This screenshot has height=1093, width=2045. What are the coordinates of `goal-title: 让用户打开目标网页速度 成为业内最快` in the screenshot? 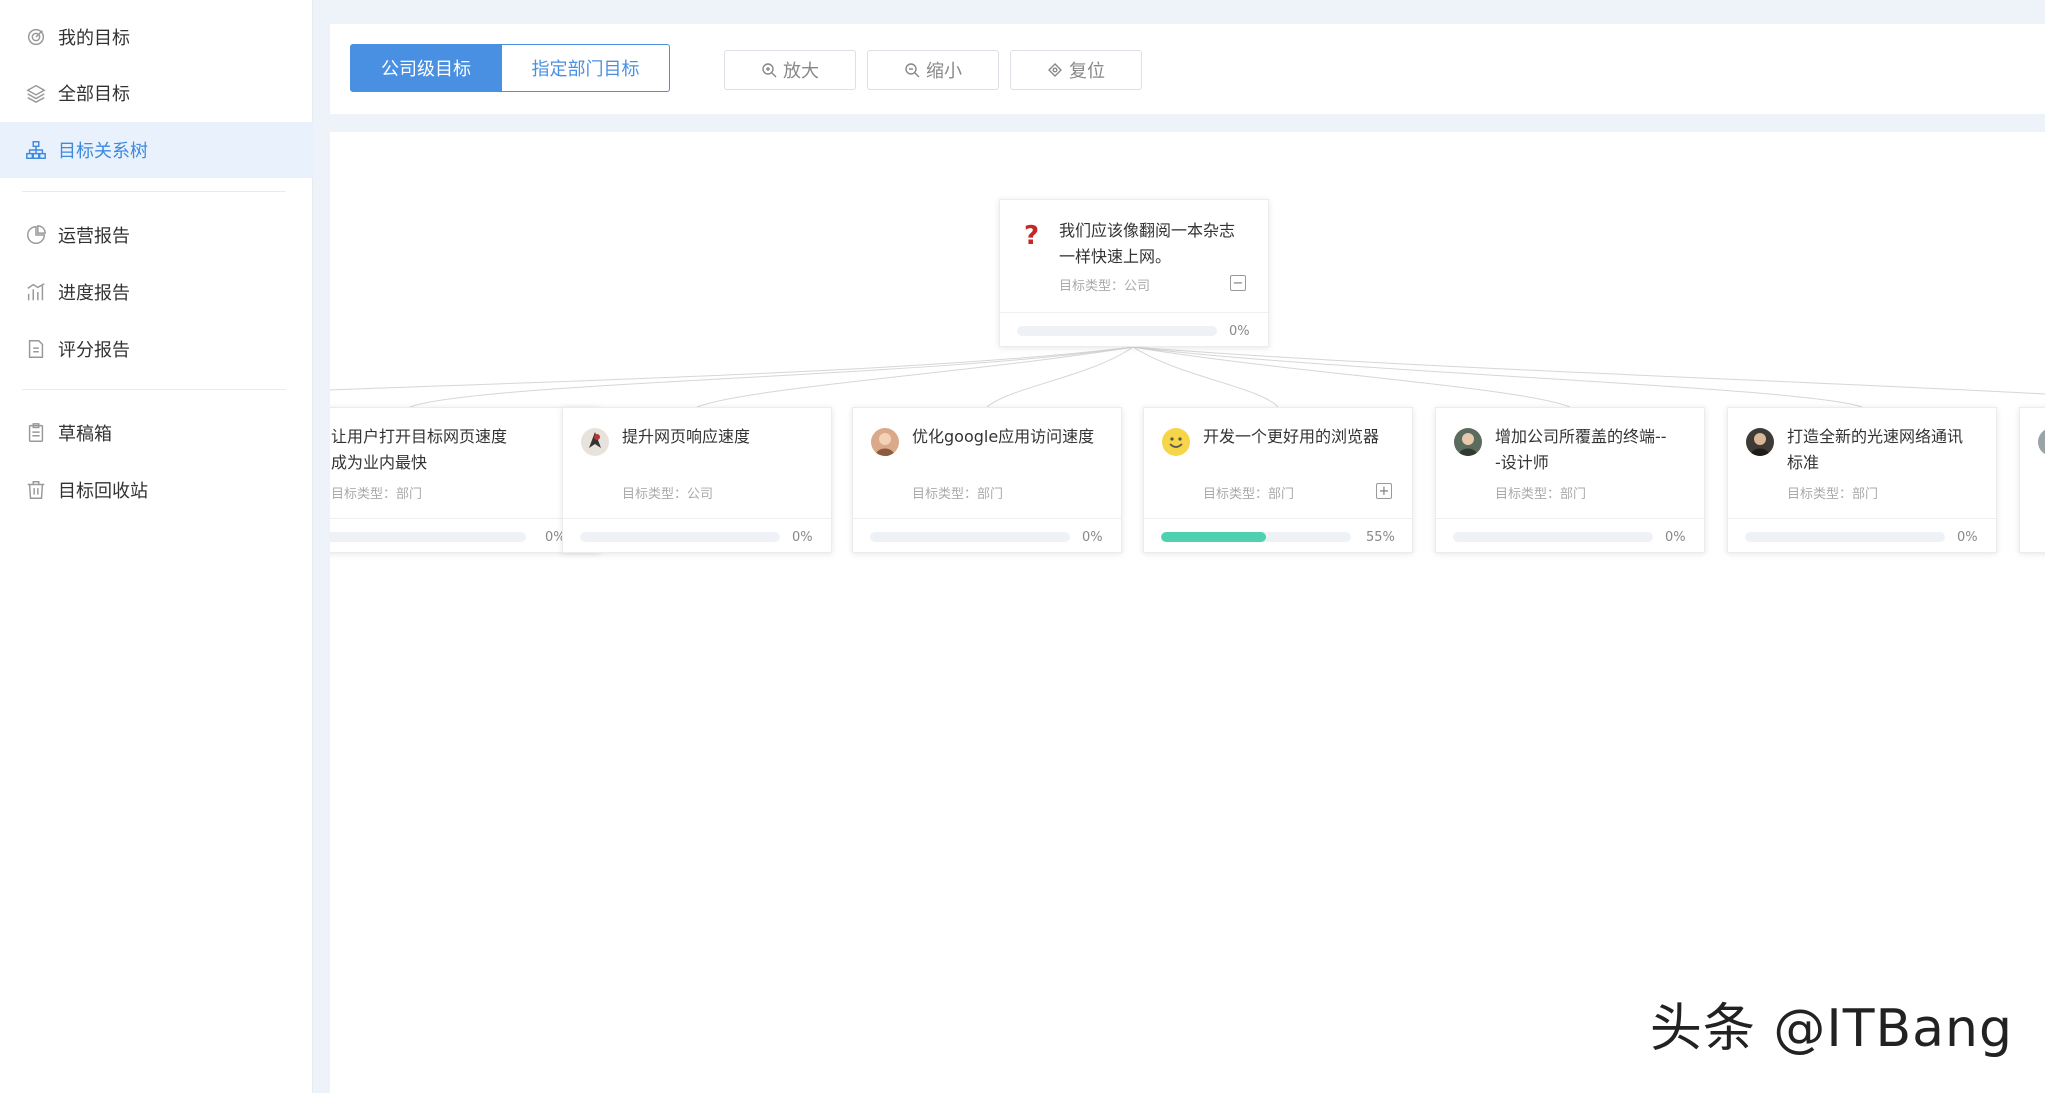 It's located at (419, 449).